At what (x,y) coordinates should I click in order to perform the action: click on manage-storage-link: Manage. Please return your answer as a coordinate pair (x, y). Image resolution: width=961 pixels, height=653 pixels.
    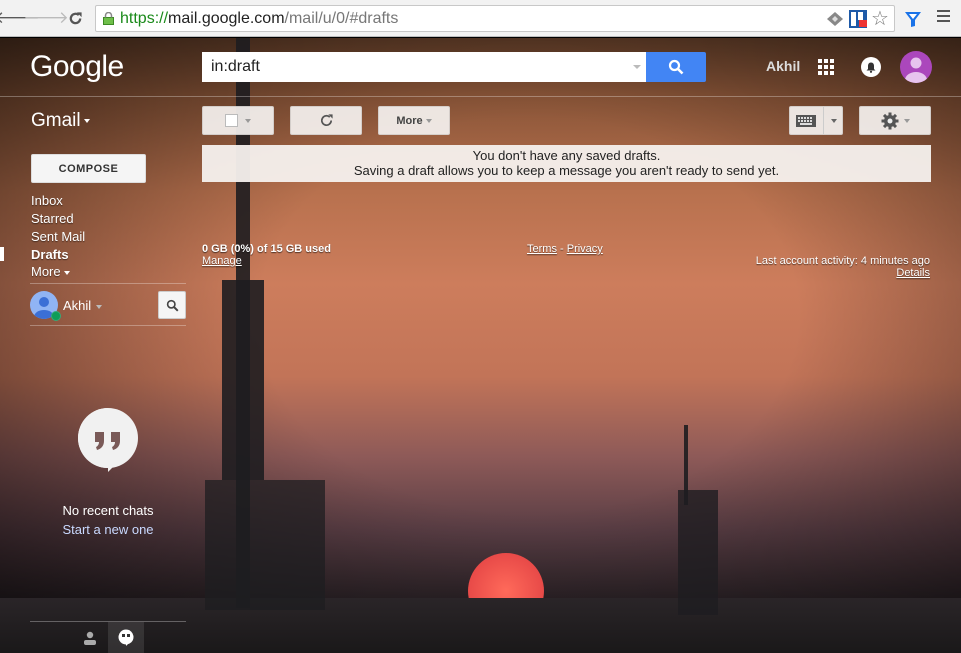
    Looking at the image, I should click on (222, 261).